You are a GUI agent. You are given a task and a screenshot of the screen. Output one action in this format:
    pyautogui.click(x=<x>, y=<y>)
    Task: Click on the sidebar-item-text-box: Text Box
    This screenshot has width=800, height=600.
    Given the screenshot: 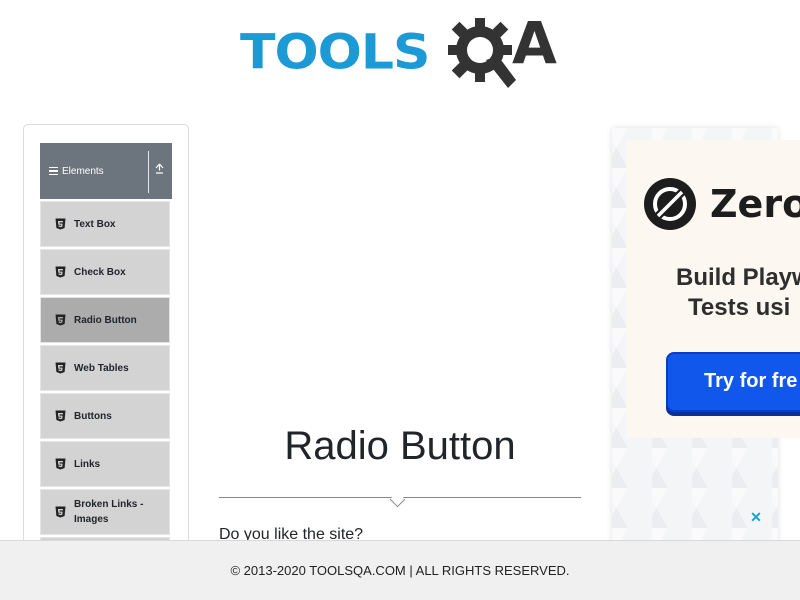 What is the action you would take?
    pyautogui.click(x=105, y=224)
    